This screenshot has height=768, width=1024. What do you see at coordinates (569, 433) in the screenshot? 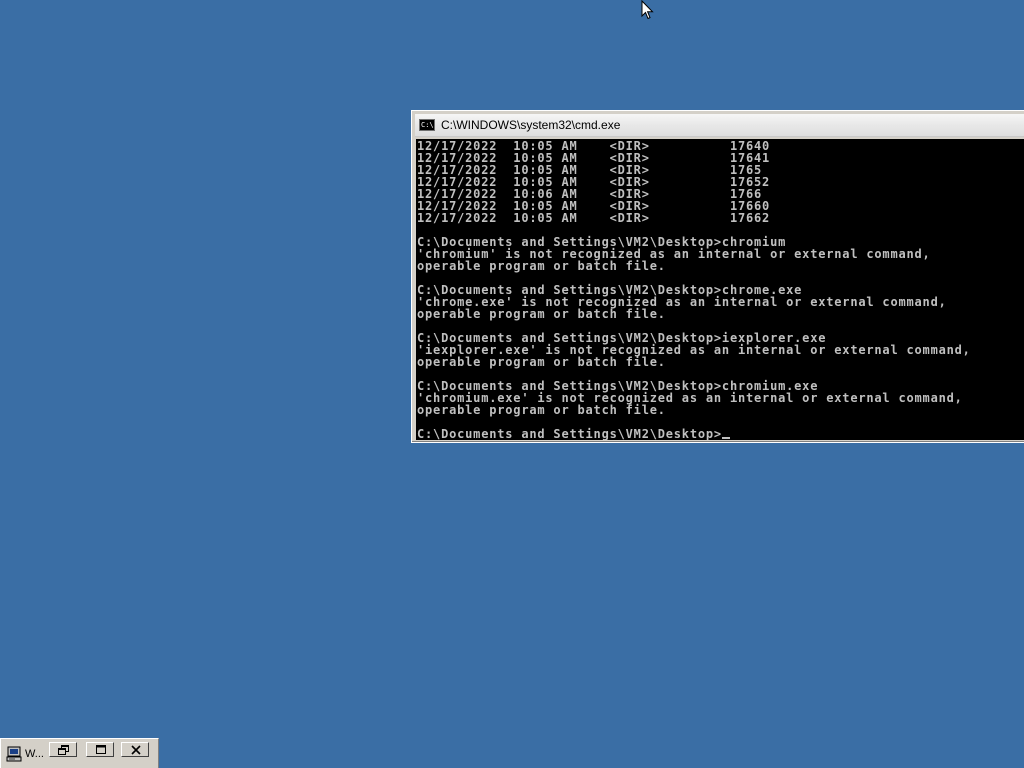
I see `console-prompt: C:\Documents and Settings\VM2\Desktop>` at bounding box center [569, 433].